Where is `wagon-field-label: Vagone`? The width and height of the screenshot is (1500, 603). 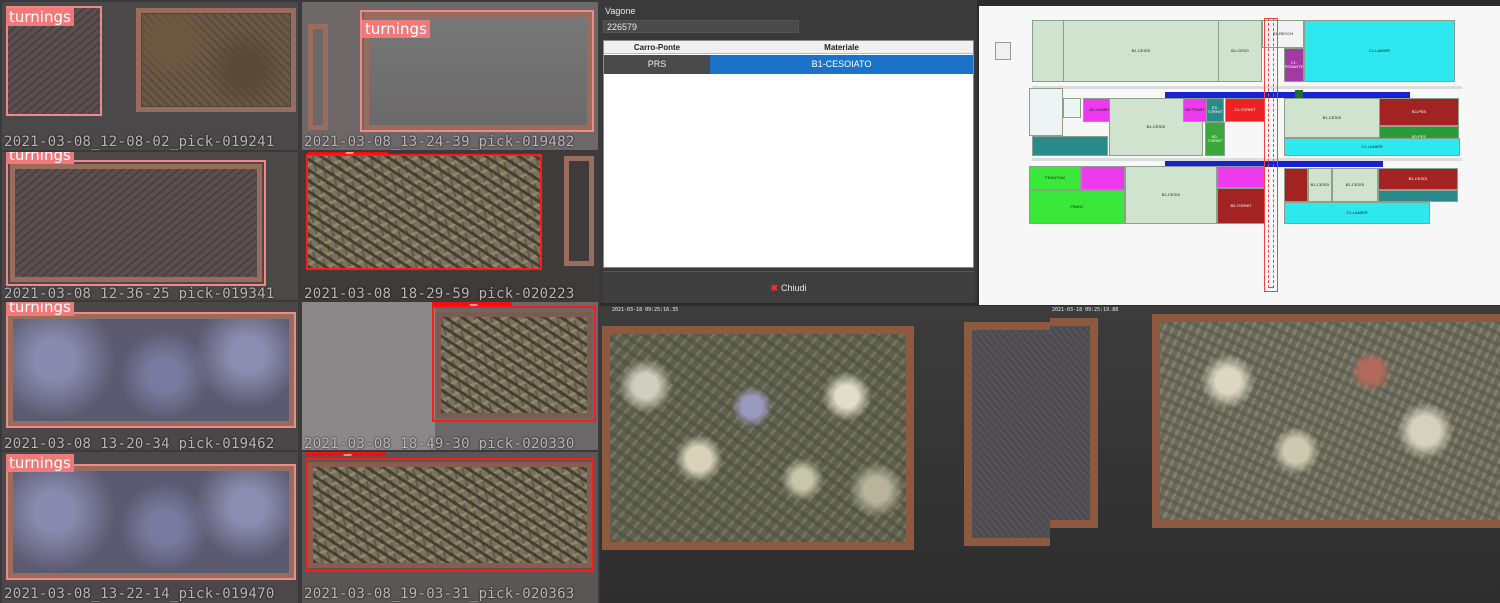
wagon-field-label: Vagone is located at coordinates (620, 11).